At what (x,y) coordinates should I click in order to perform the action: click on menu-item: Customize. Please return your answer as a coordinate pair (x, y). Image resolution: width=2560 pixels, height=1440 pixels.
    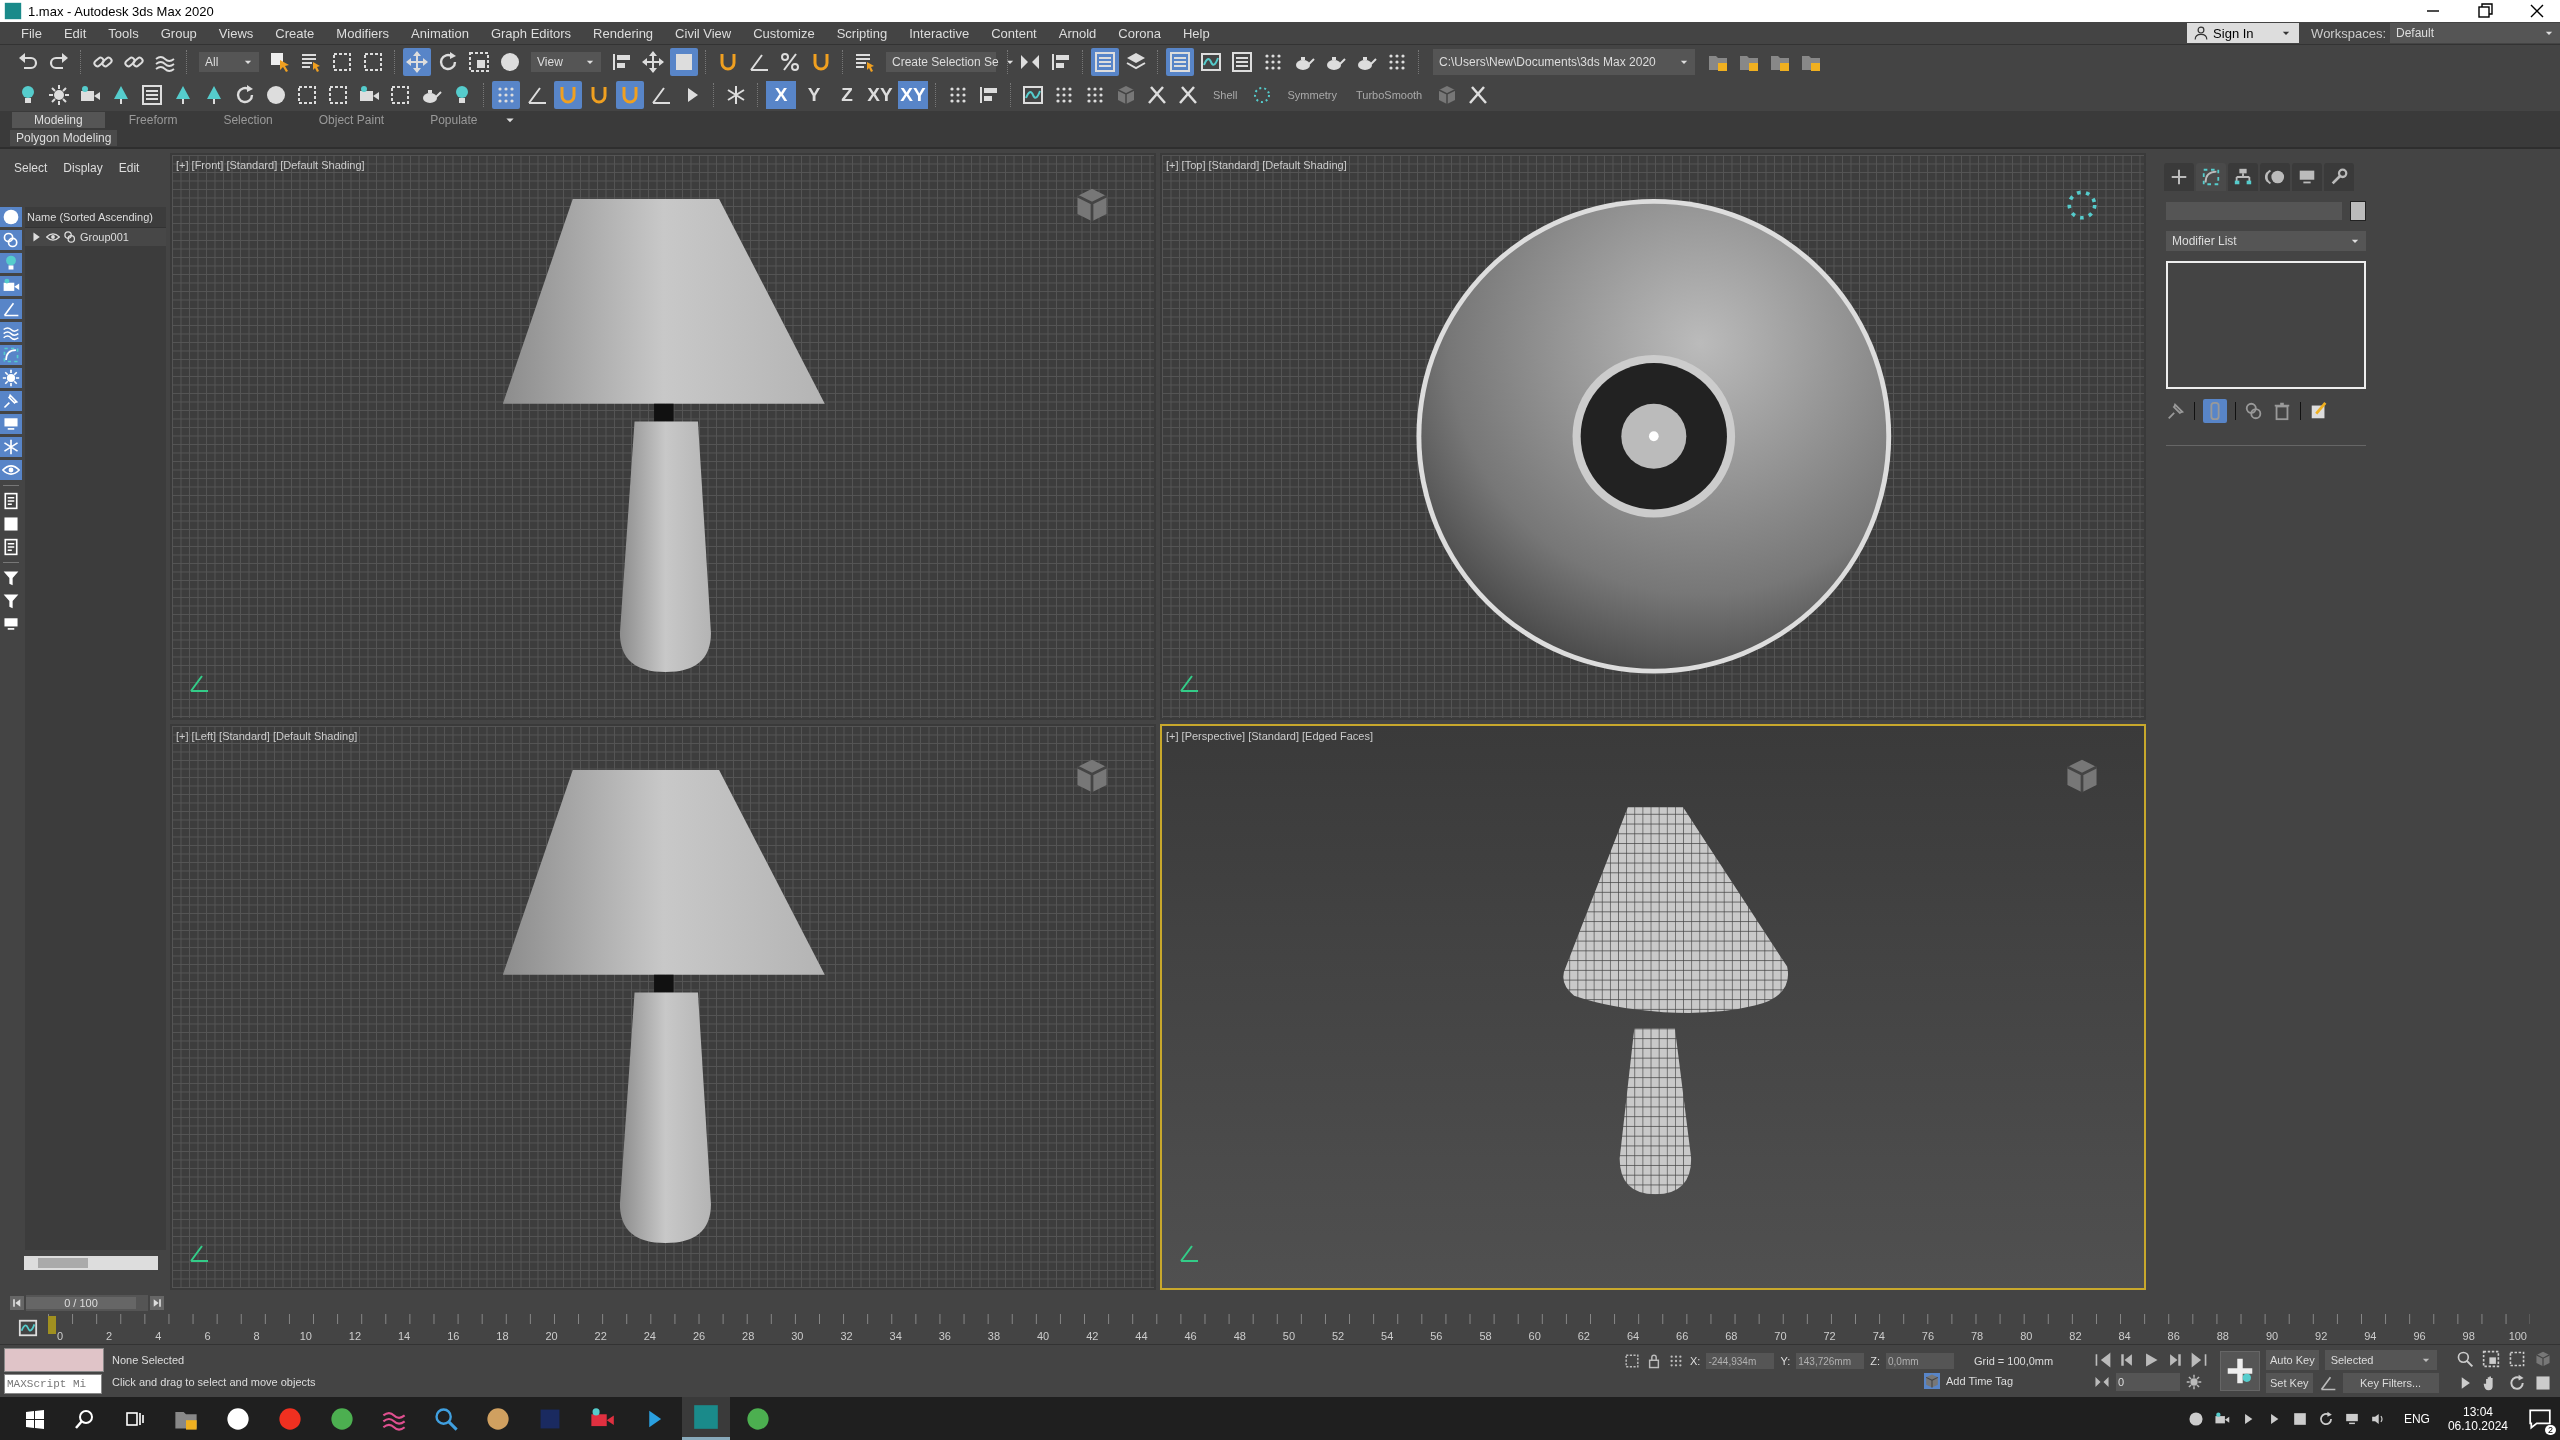
    Looking at the image, I should click on (784, 33).